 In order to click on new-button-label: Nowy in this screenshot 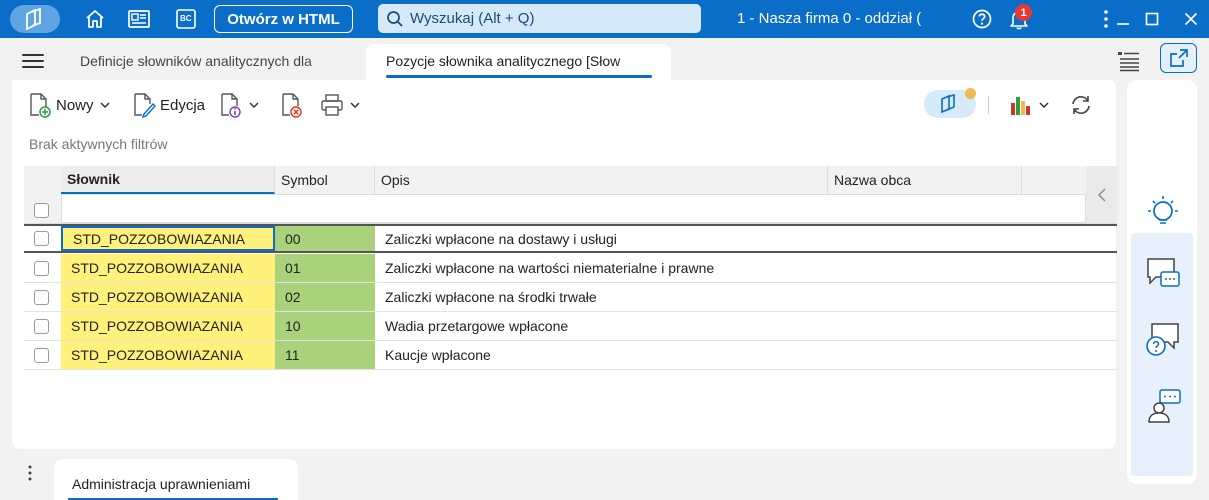, I will do `click(75, 105)`.